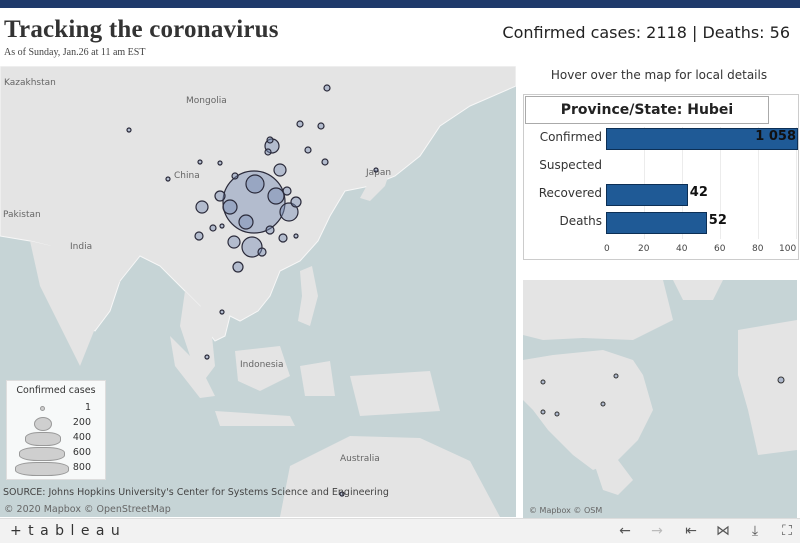  What do you see at coordinates (758, 249) in the screenshot?
I see `axis-tick: 80` at bounding box center [758, 249].